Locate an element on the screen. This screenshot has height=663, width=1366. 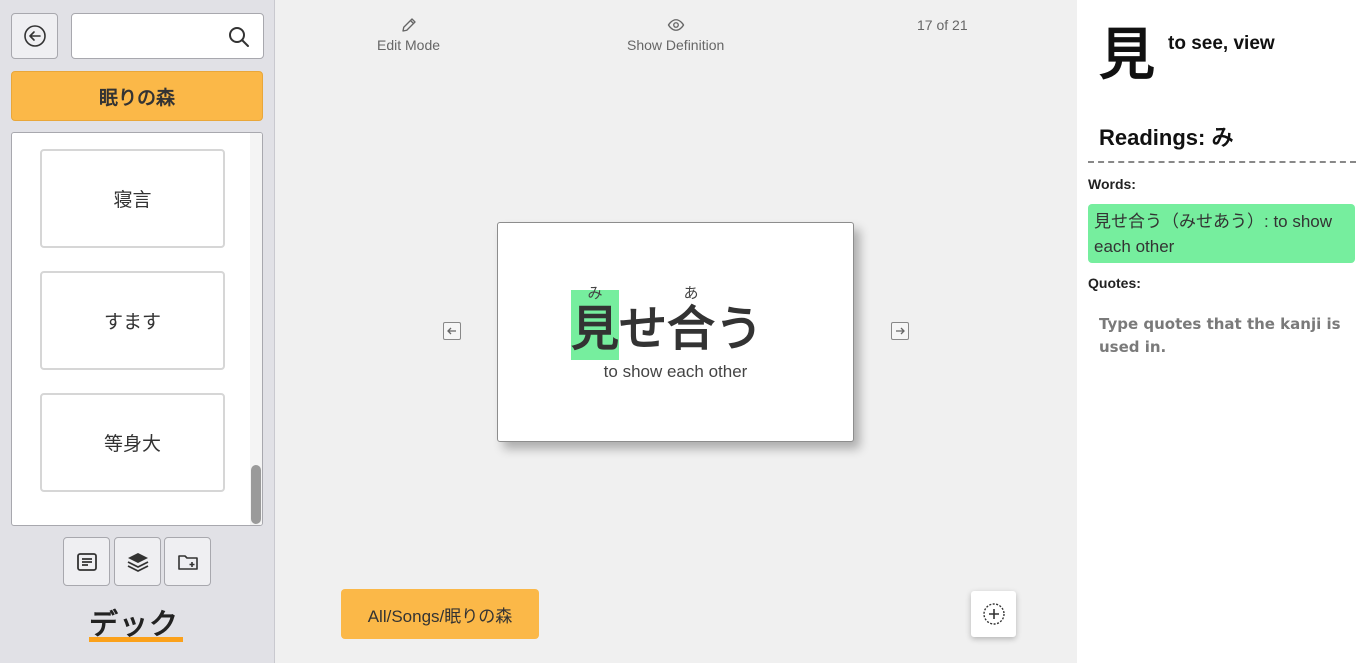
char-glyph: 合 is located at coordinates (691, 329).